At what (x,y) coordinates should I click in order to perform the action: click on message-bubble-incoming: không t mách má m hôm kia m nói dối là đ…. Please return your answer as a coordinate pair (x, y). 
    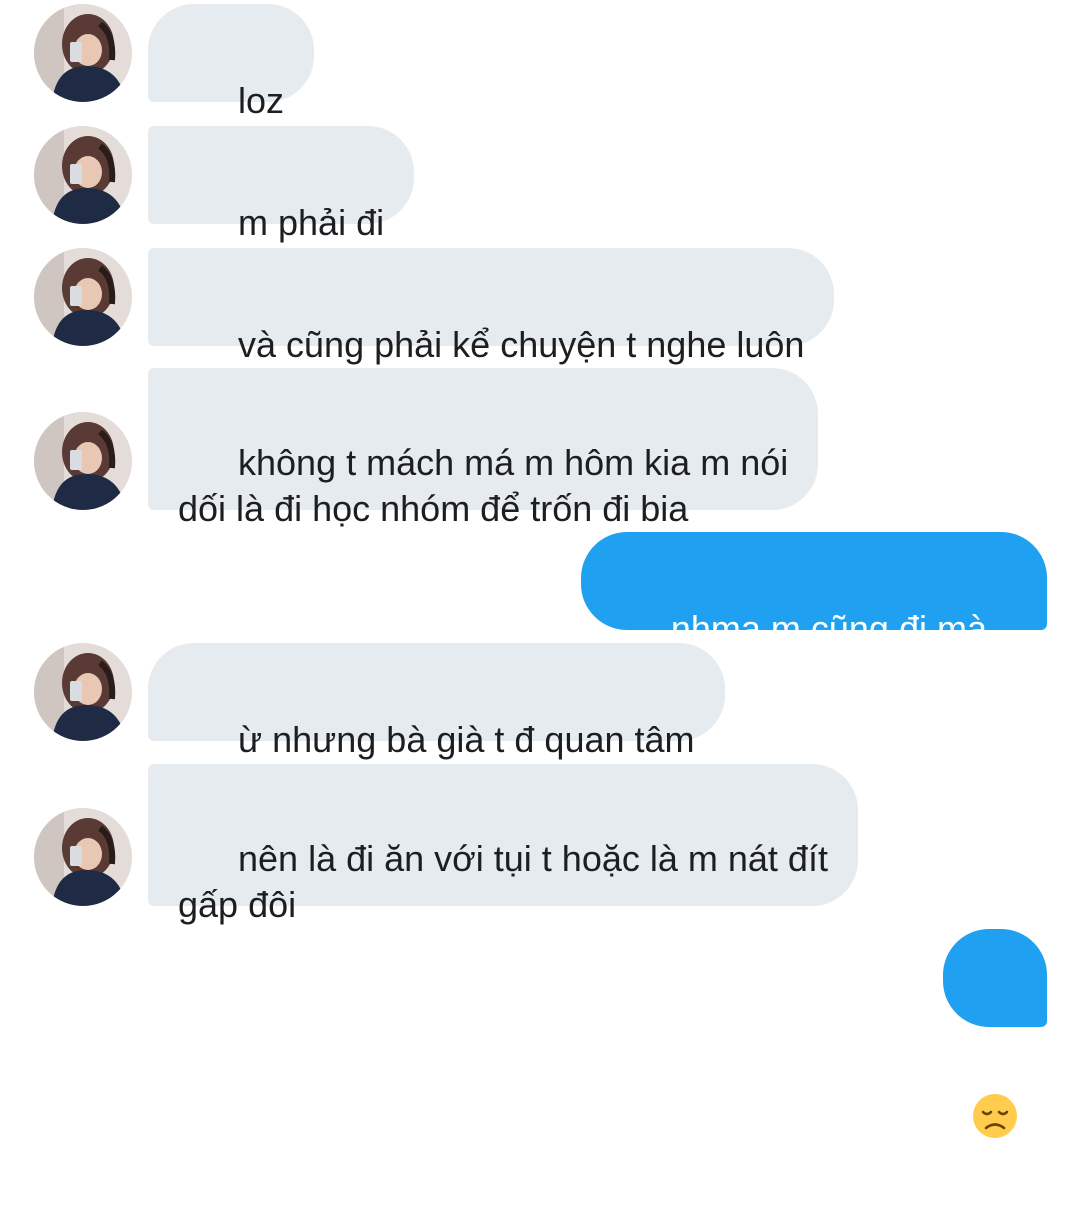
    Looking at the image, I should click on (483, 448).